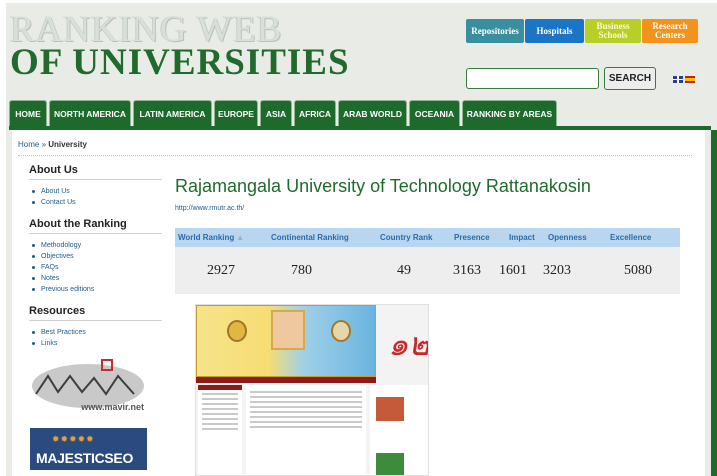  What do you see at coordinates (470, 237) in the screenshot?
I see `header-presence: Presence` at bounding box center [470, 237].